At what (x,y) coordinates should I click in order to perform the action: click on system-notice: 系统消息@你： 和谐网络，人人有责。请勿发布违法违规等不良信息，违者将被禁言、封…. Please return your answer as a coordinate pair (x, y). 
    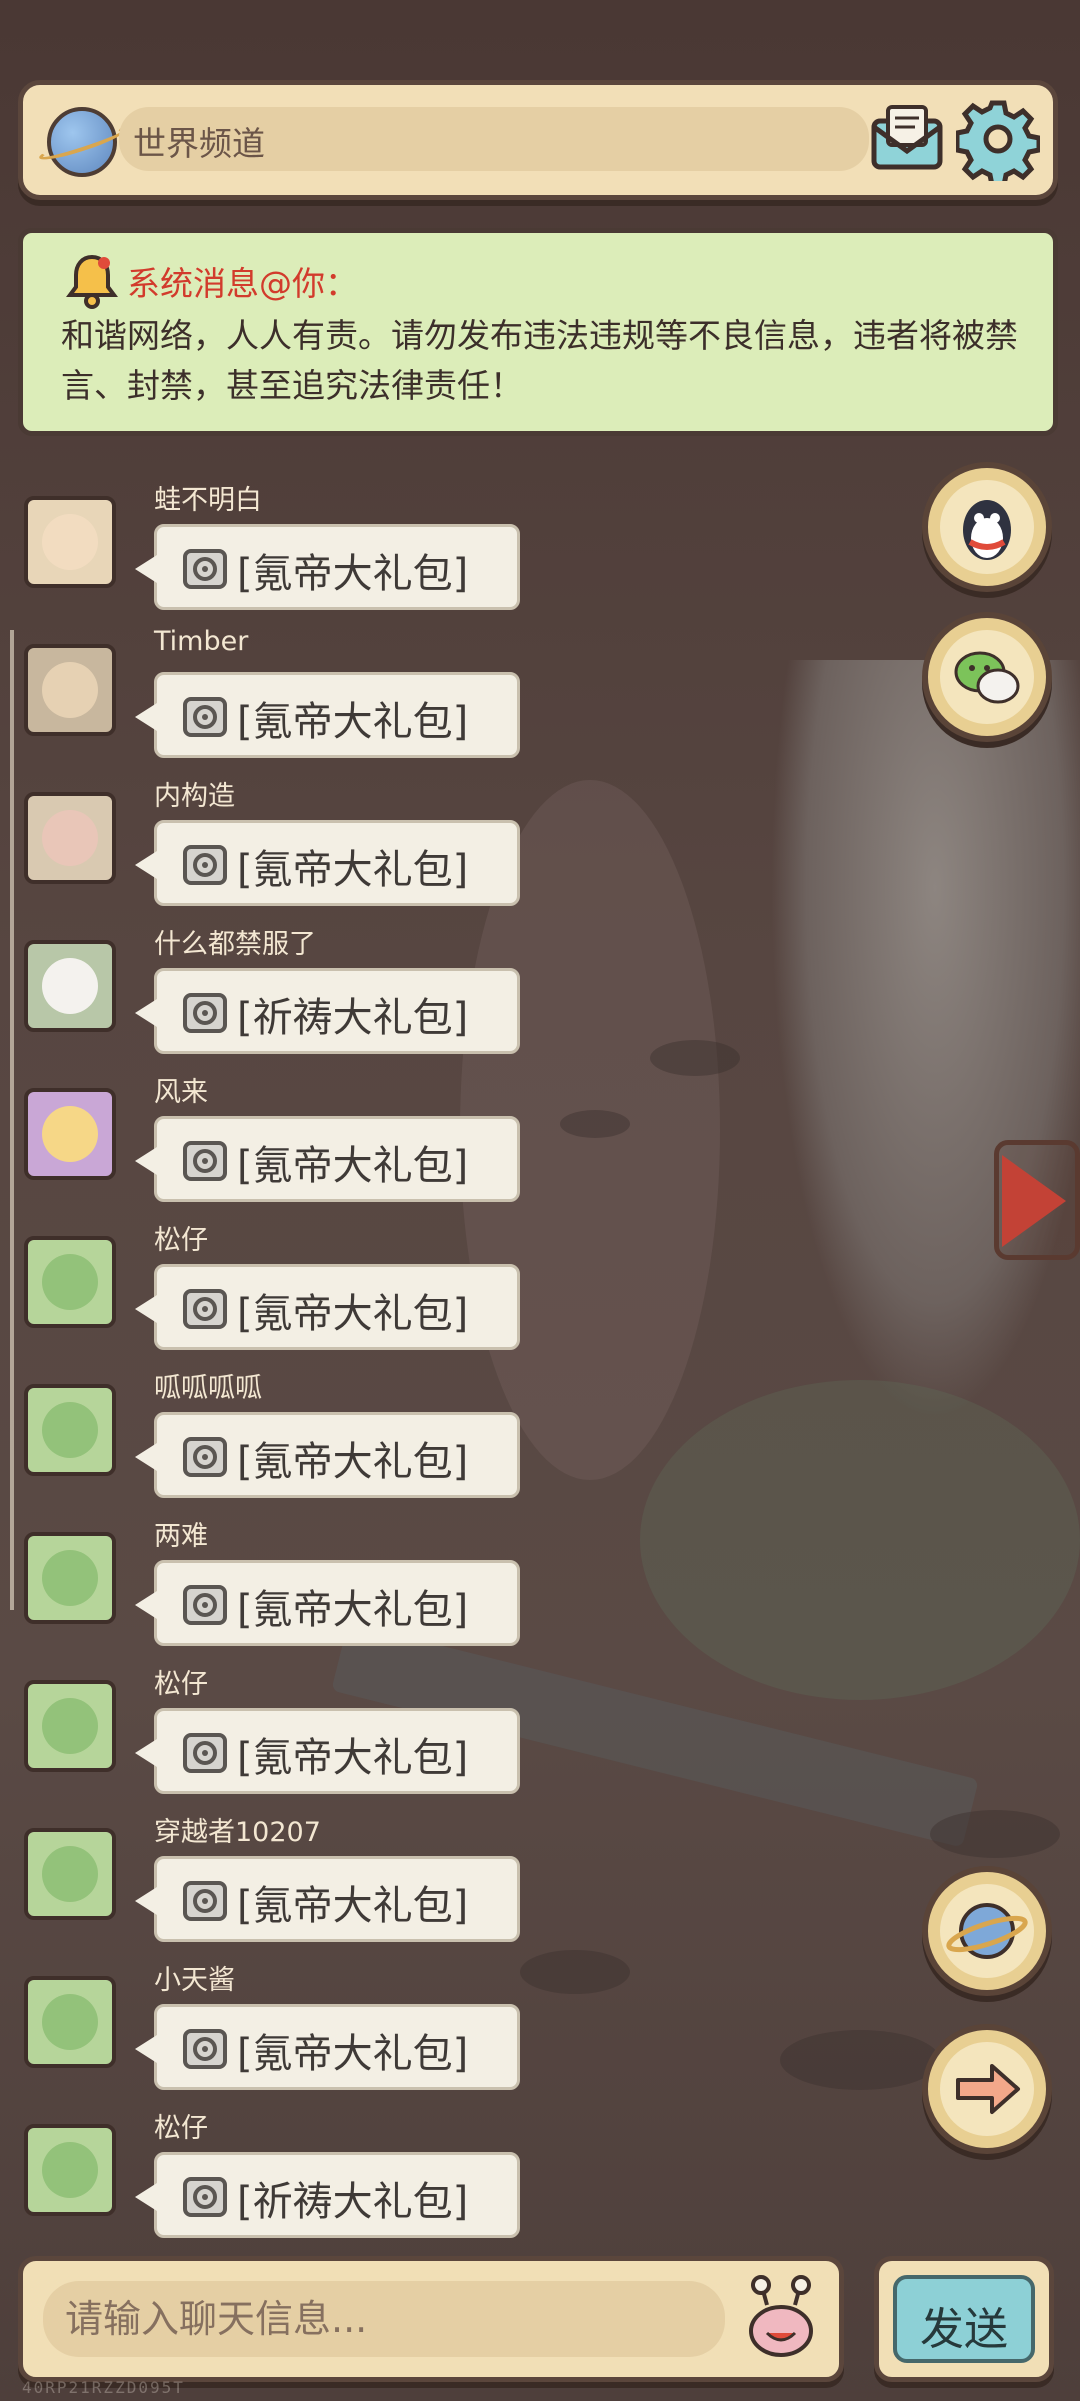
    Looking at the image, I should click on (538, 332).